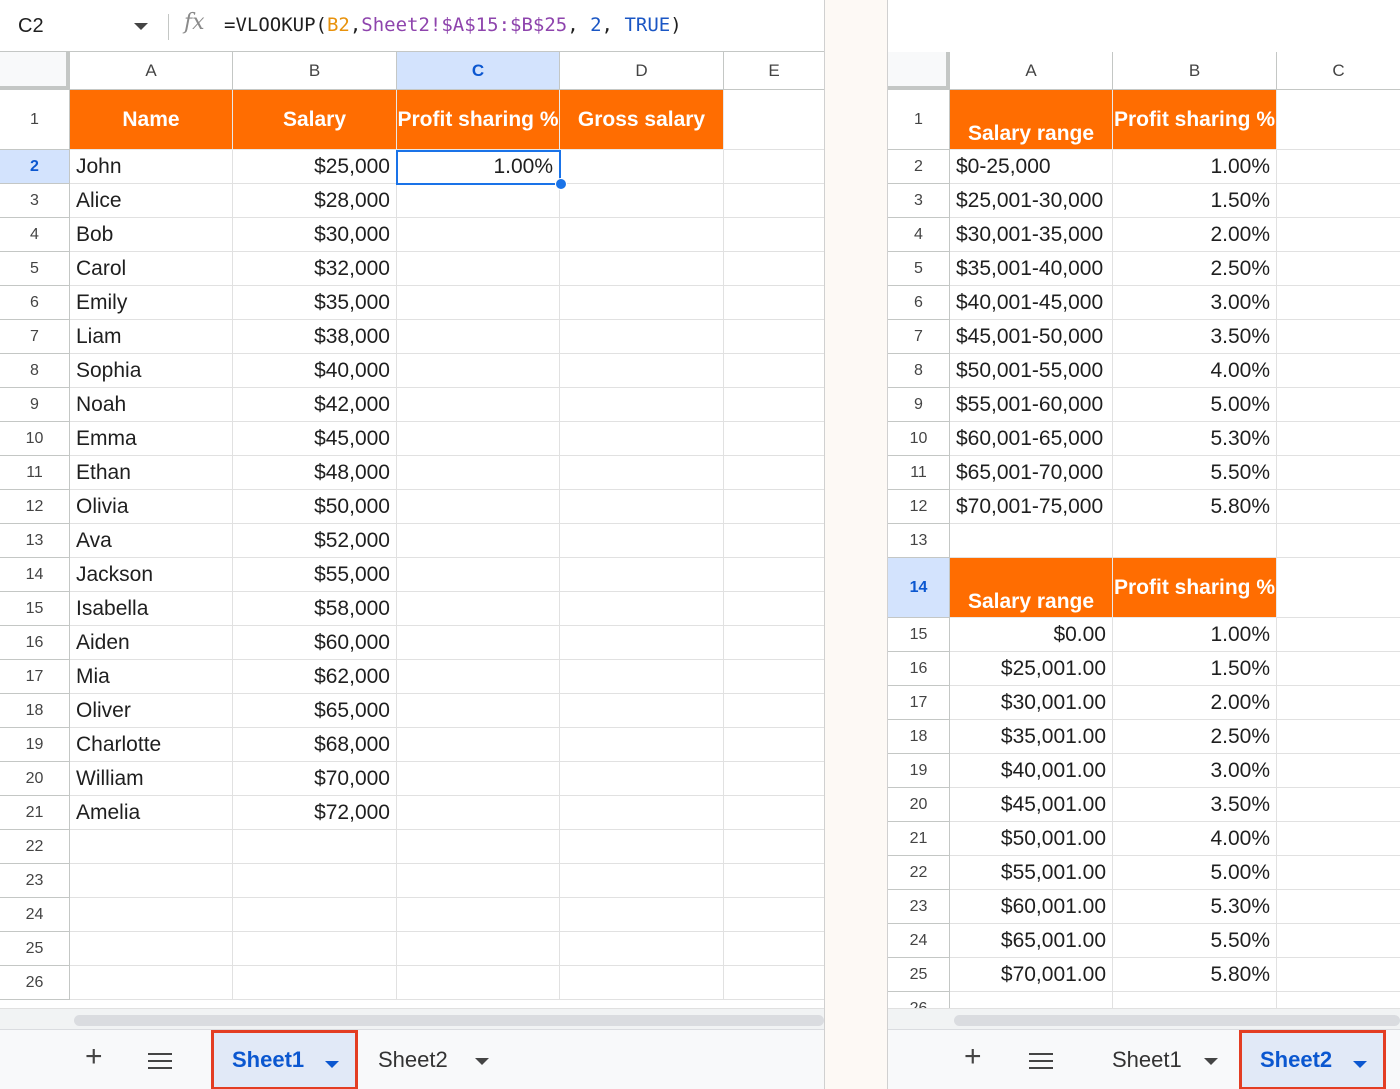  Describe the element at coordinates (1195, 805) in the screenshot. I see `table-cell: 3.50%` at that location.